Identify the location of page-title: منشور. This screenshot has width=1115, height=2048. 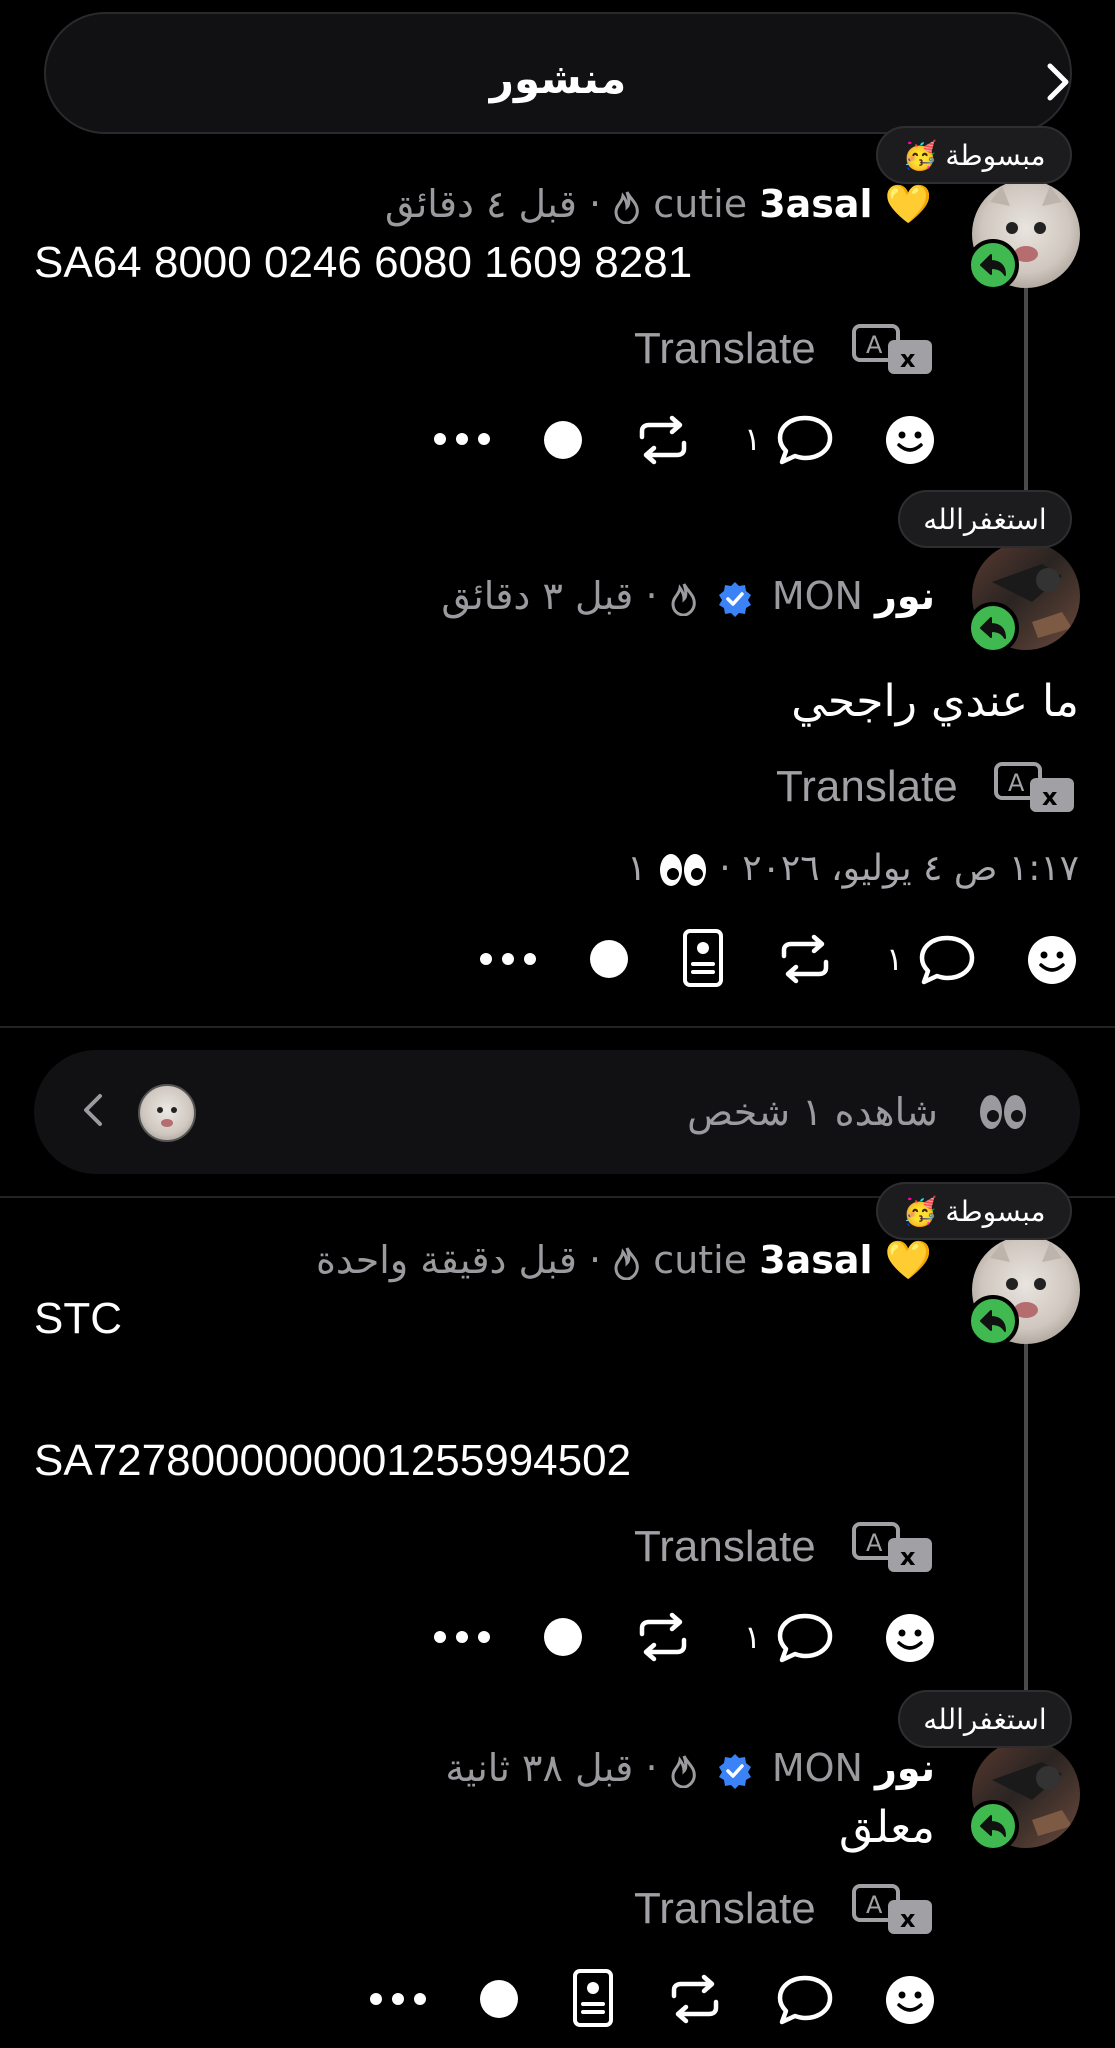
(558, 78).